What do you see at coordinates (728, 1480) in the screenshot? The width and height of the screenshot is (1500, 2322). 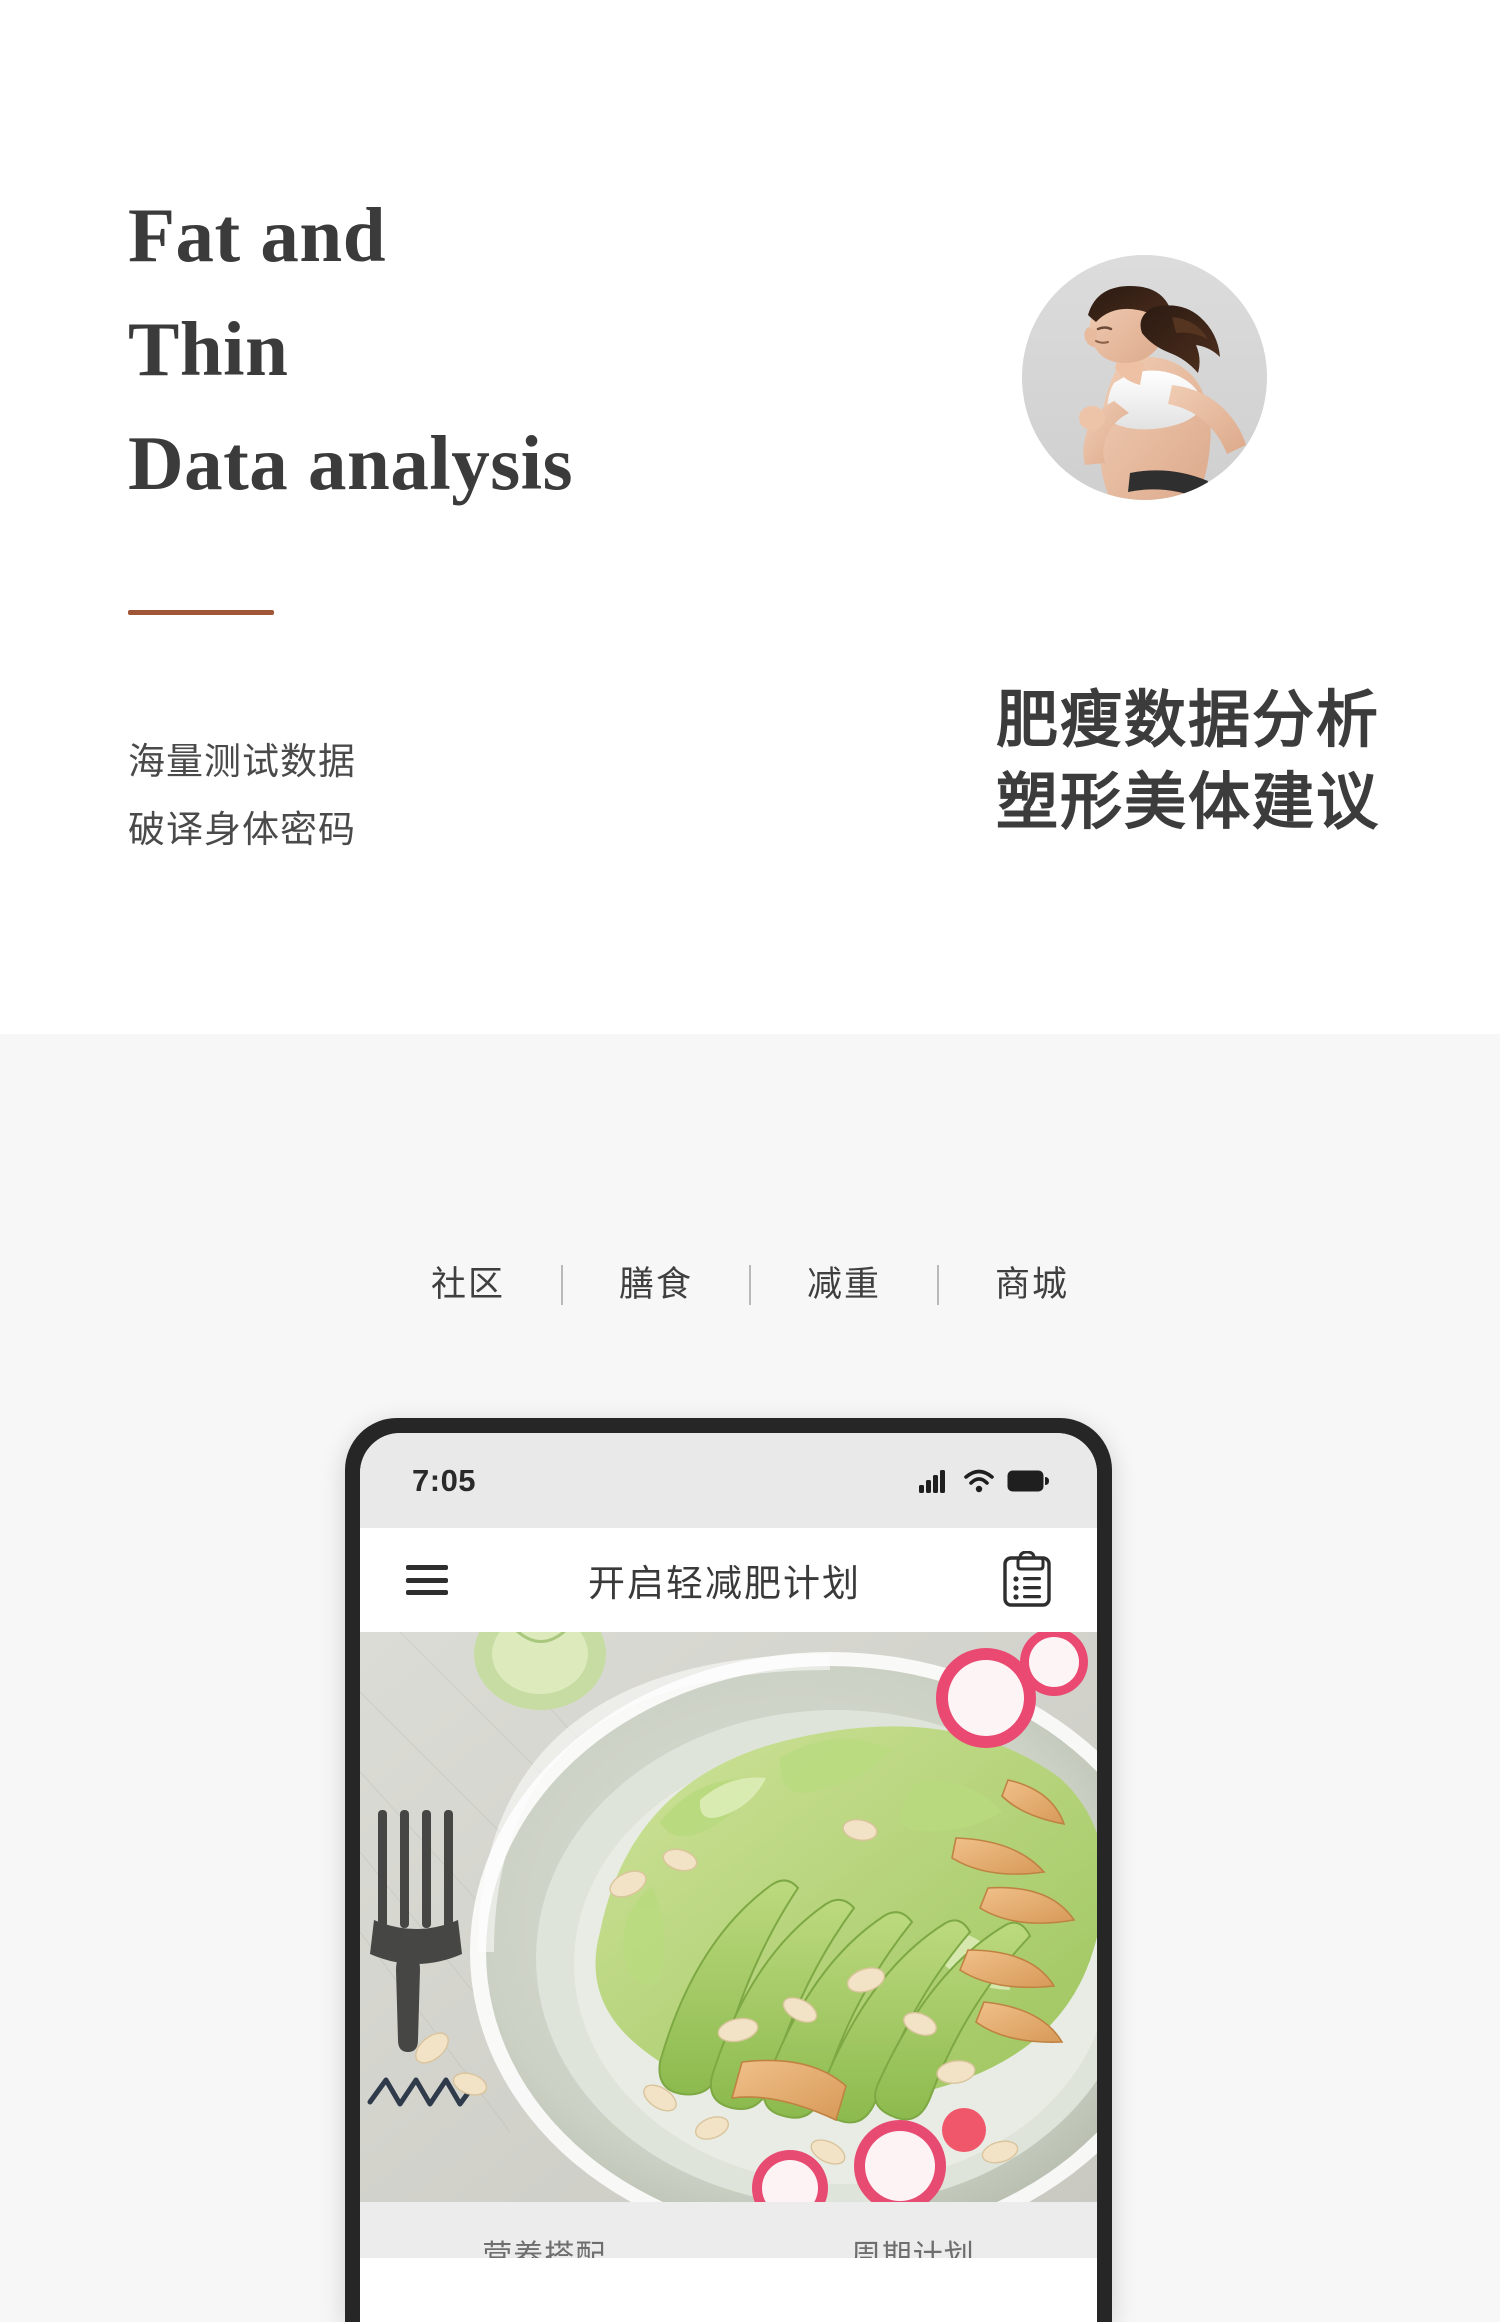 I see `phone-status-bar: 7:05` at bounding box center [728, 1480].